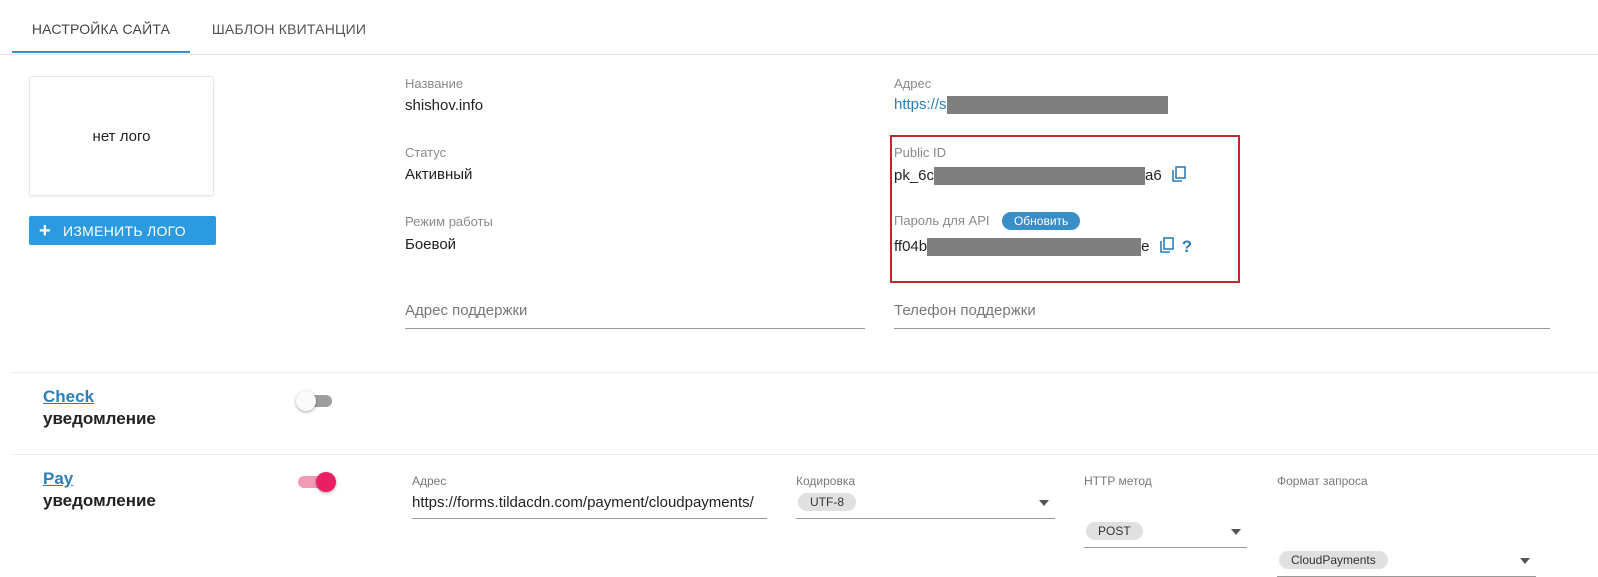 Image resolution: width=1598 pixels, height=577 pixels. I want to click on logo-placeholder-text: нет лого, so click(121, 136).